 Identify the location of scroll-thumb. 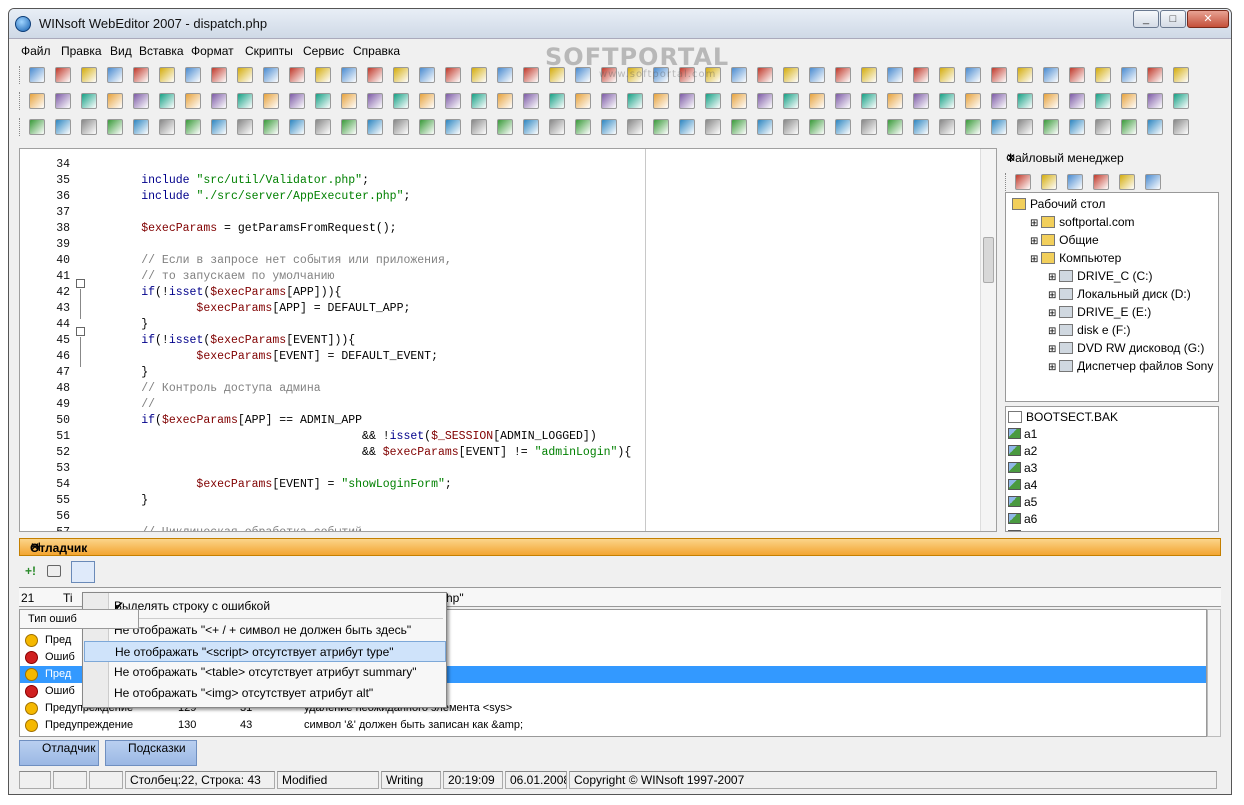
(988, 260).